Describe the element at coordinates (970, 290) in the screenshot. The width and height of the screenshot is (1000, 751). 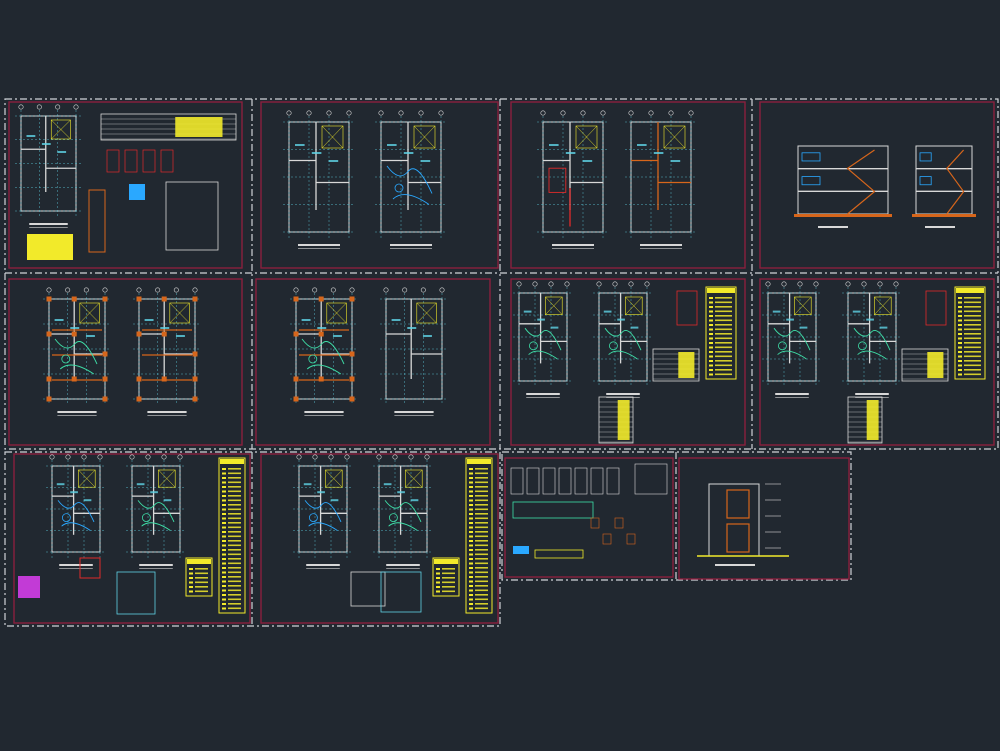
I see `legend-header` at that location.